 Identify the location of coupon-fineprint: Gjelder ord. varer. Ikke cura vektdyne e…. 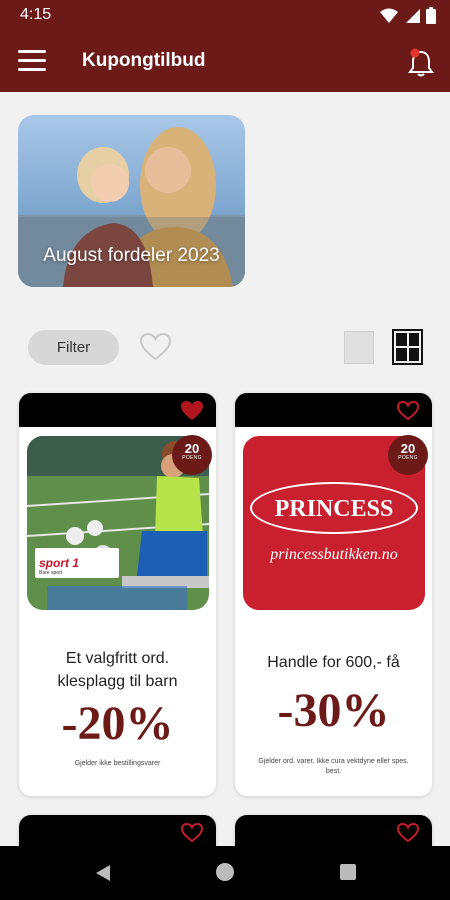
(333, 767).